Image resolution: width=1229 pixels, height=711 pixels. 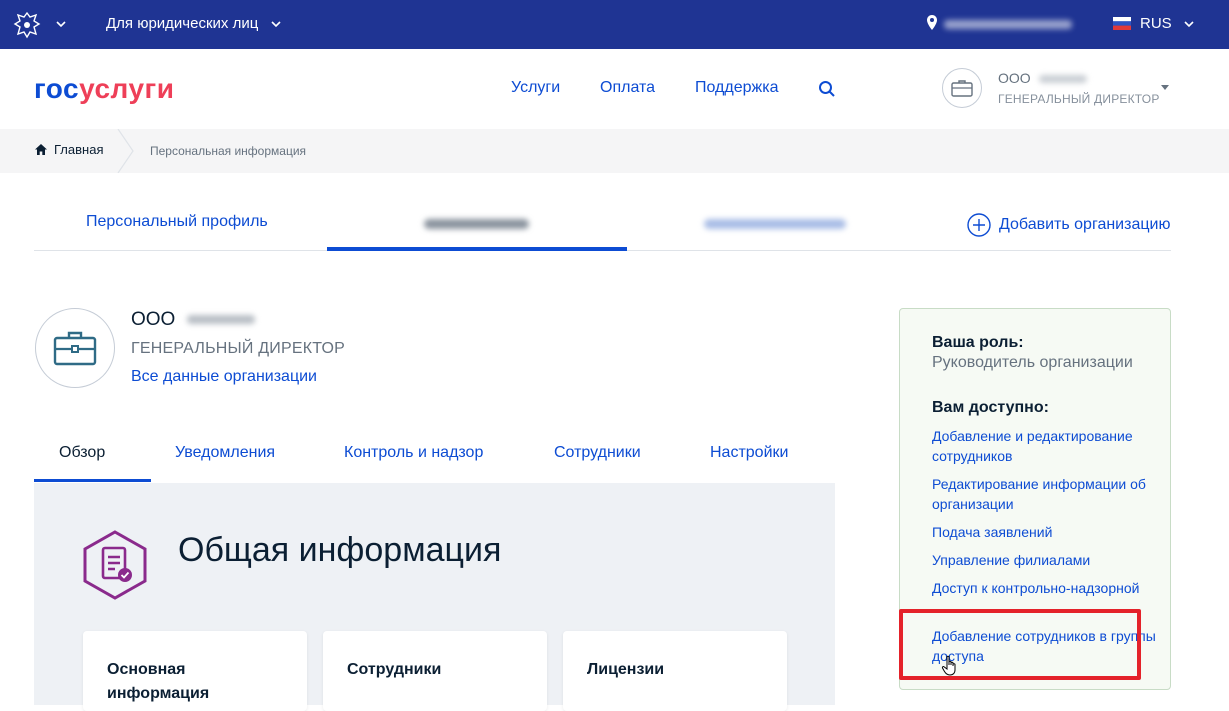 What do you see at coordinates (476, 224) in the screenshot?
I see `tab-organization-blurred` at bounding box center [476, 224].